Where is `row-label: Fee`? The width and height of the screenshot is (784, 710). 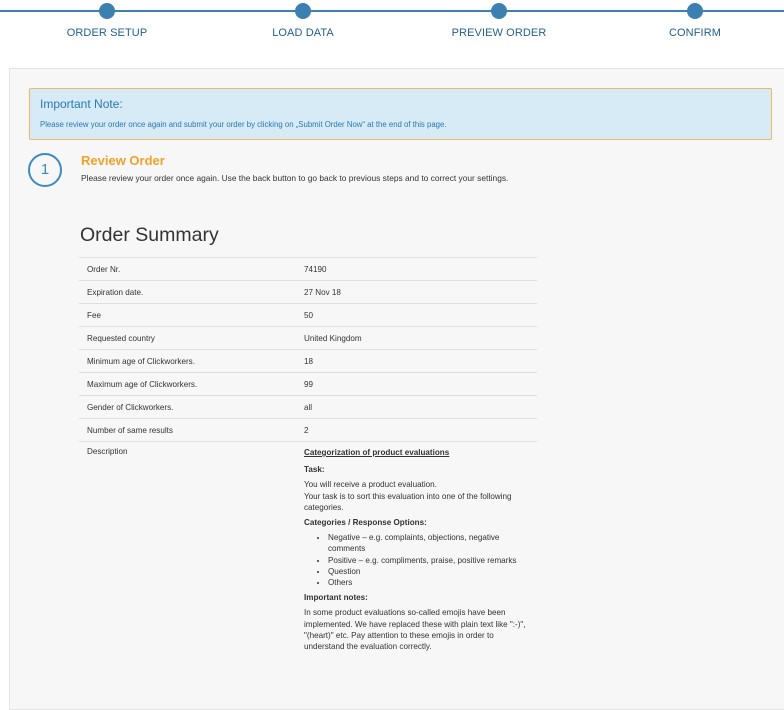
row-label: Fee is located at coordinates (191, 315).